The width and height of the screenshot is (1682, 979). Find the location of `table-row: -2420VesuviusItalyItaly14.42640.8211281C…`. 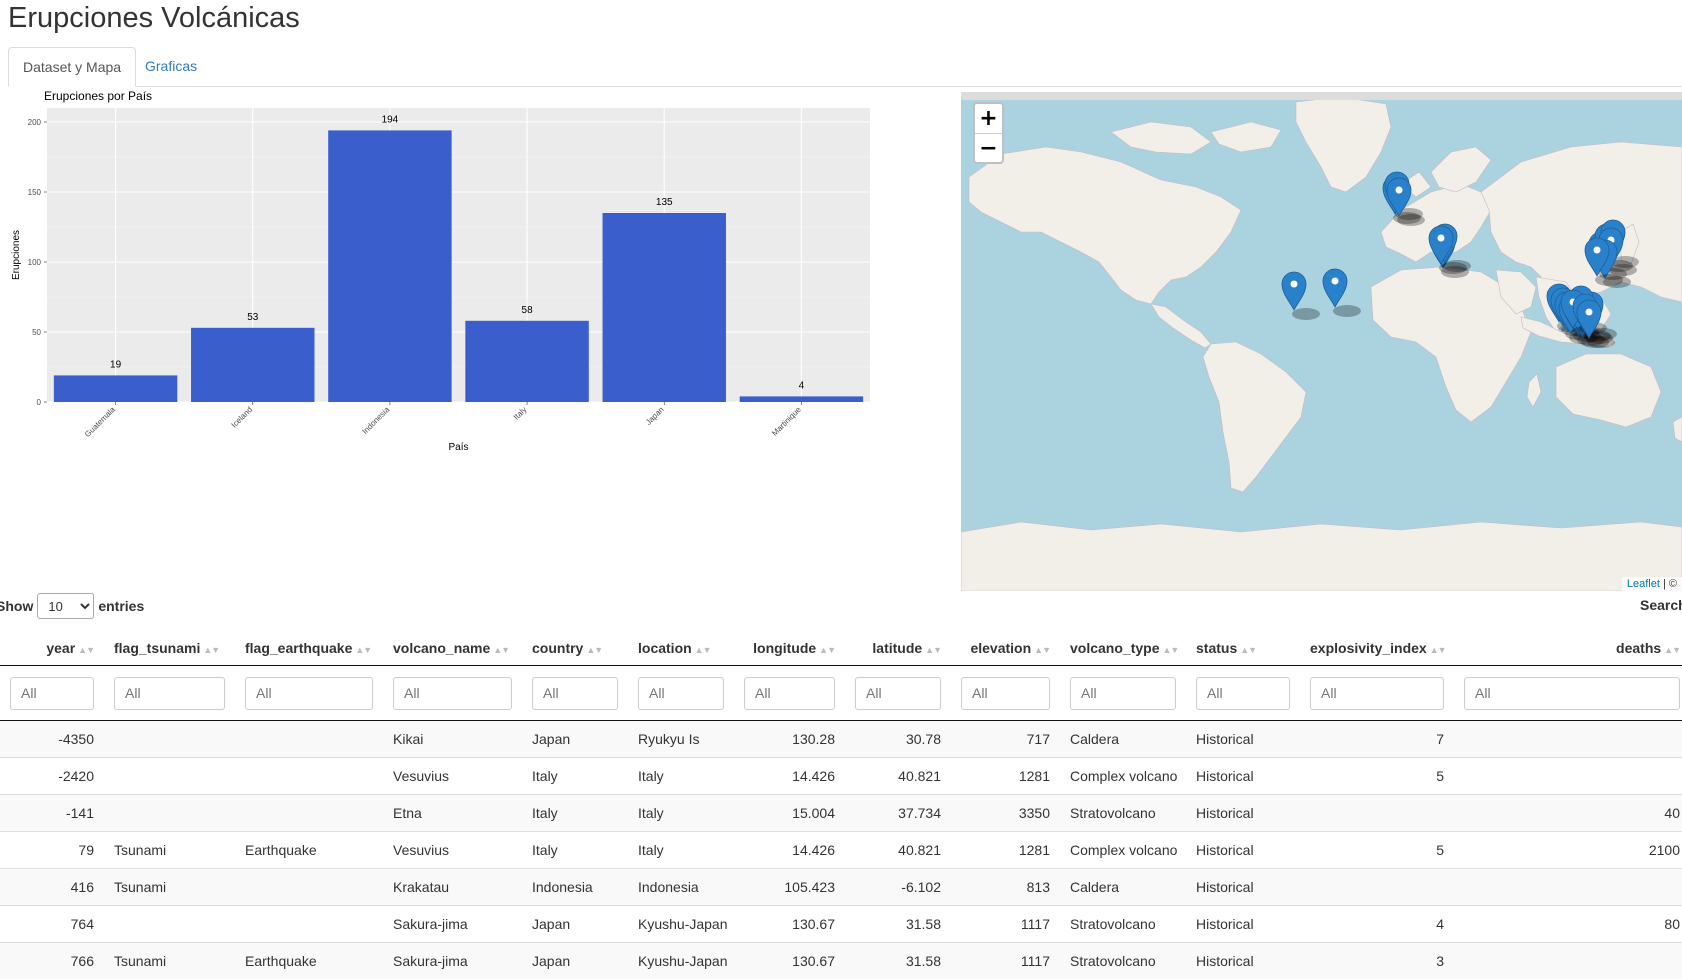

table-row: -2420VesuviusItalyItaly14.42640.8211281C… is located at coordinates (841, 776).